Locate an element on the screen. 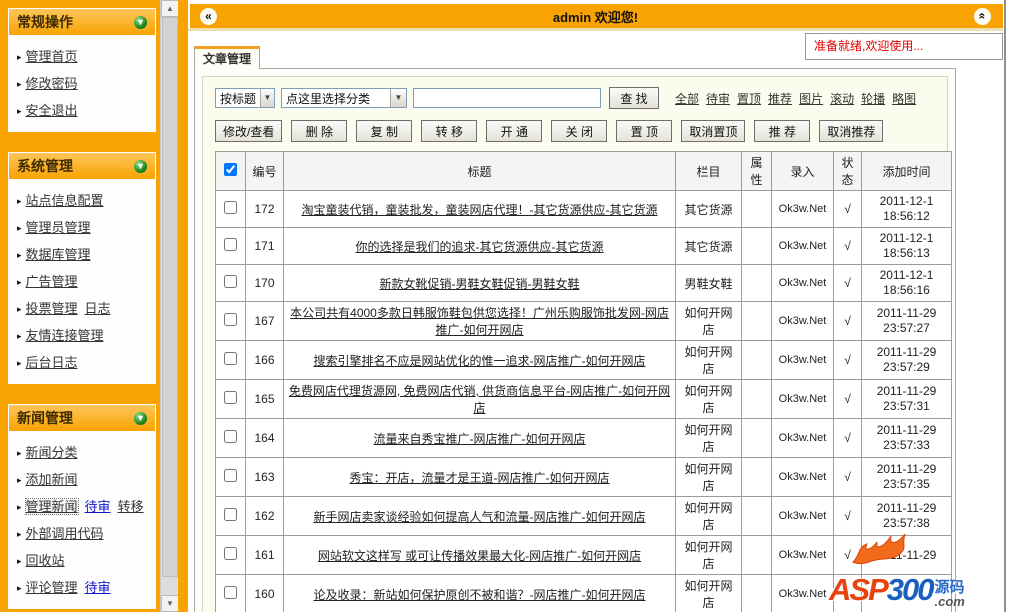 Image resolution: width=1011 pixels, height=612 pixels. sidebar-link: 新闻分类 is located at coordinates (52, 452).